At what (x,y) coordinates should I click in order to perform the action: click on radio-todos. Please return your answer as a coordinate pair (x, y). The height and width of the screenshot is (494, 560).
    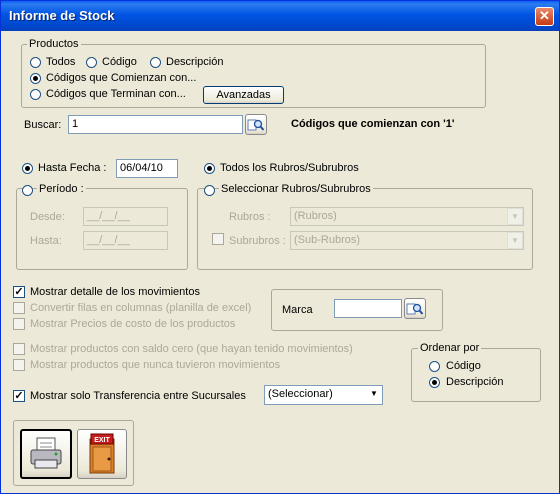
    Looking at the image, I should click on (35, 62).